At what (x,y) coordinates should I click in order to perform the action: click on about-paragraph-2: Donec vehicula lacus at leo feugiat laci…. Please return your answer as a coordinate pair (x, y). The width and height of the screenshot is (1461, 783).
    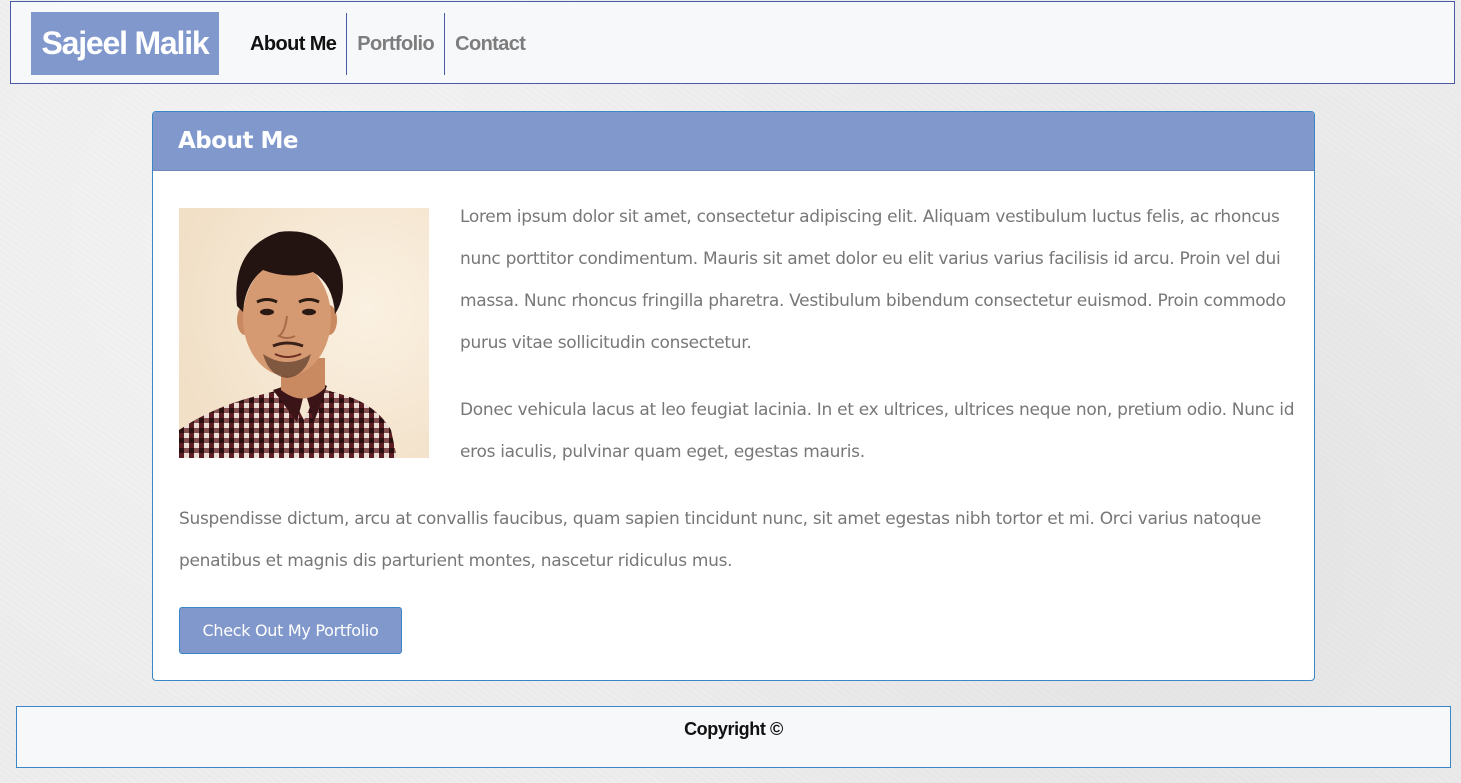
    Looking at the image, I should click on (877, 431).